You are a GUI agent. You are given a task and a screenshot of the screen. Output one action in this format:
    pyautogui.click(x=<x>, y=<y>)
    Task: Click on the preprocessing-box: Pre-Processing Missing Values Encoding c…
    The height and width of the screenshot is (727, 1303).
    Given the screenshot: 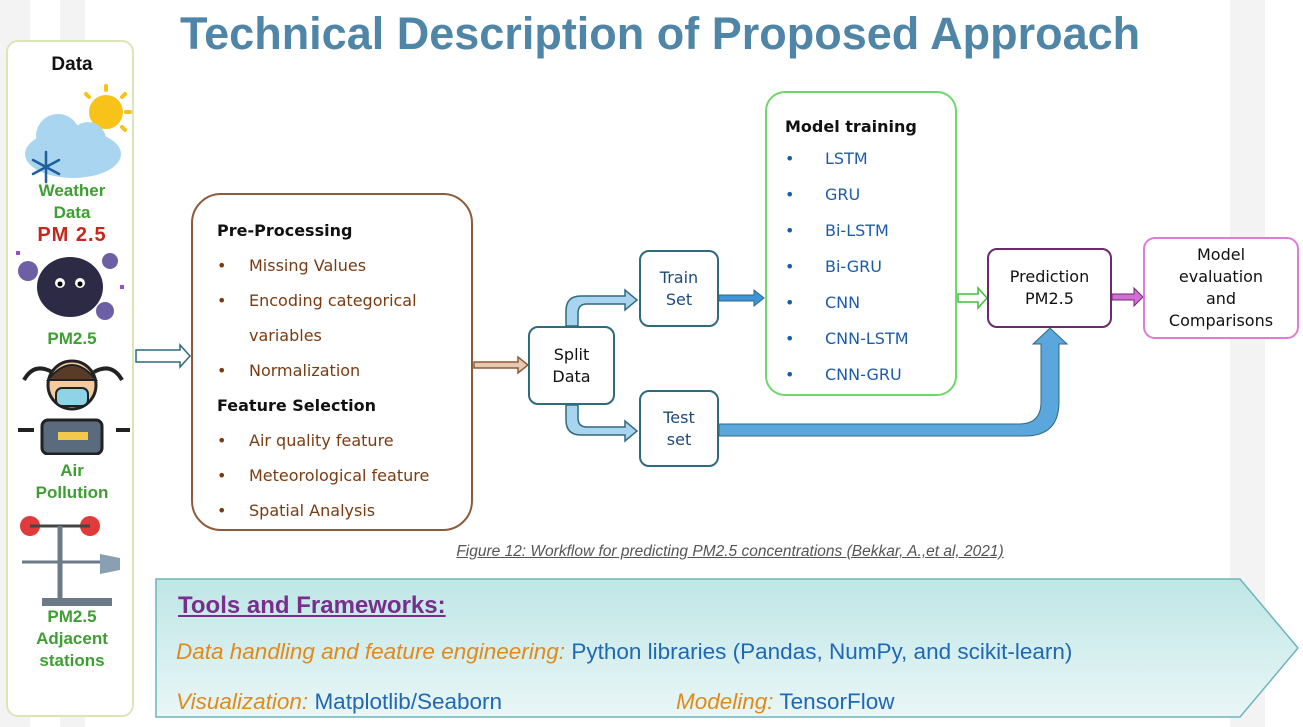 What is the action you would take?
    pyautogui.click(x=332, y=362)
    